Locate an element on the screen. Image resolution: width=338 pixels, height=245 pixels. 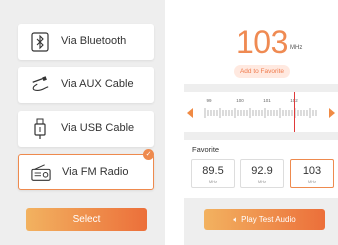
tuner-label: 100 is located at coordinates (240, 100).